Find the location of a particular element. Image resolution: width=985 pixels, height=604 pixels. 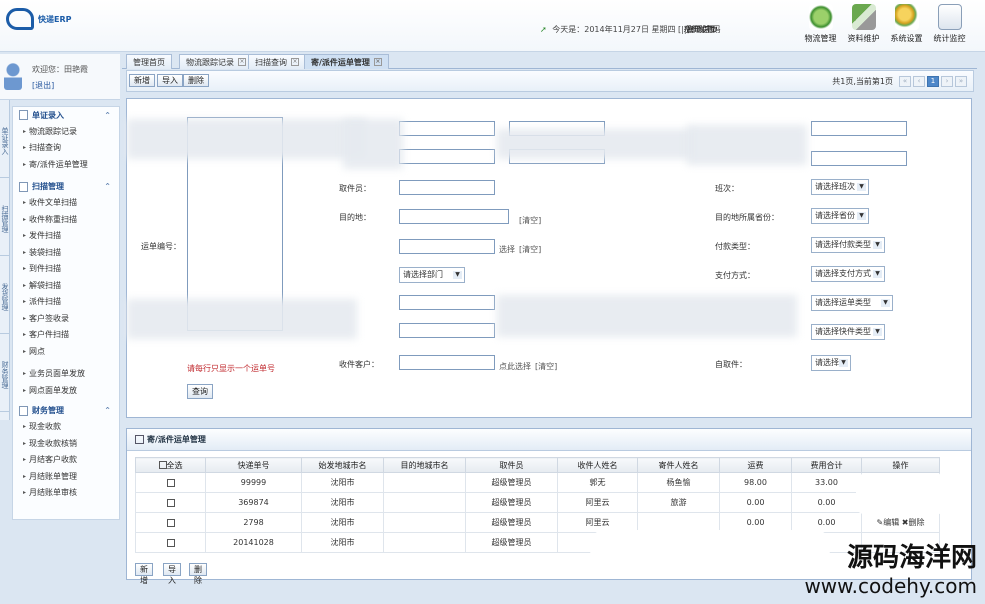

prev-page-icon: ‹ is located at coordinates (919, 81).